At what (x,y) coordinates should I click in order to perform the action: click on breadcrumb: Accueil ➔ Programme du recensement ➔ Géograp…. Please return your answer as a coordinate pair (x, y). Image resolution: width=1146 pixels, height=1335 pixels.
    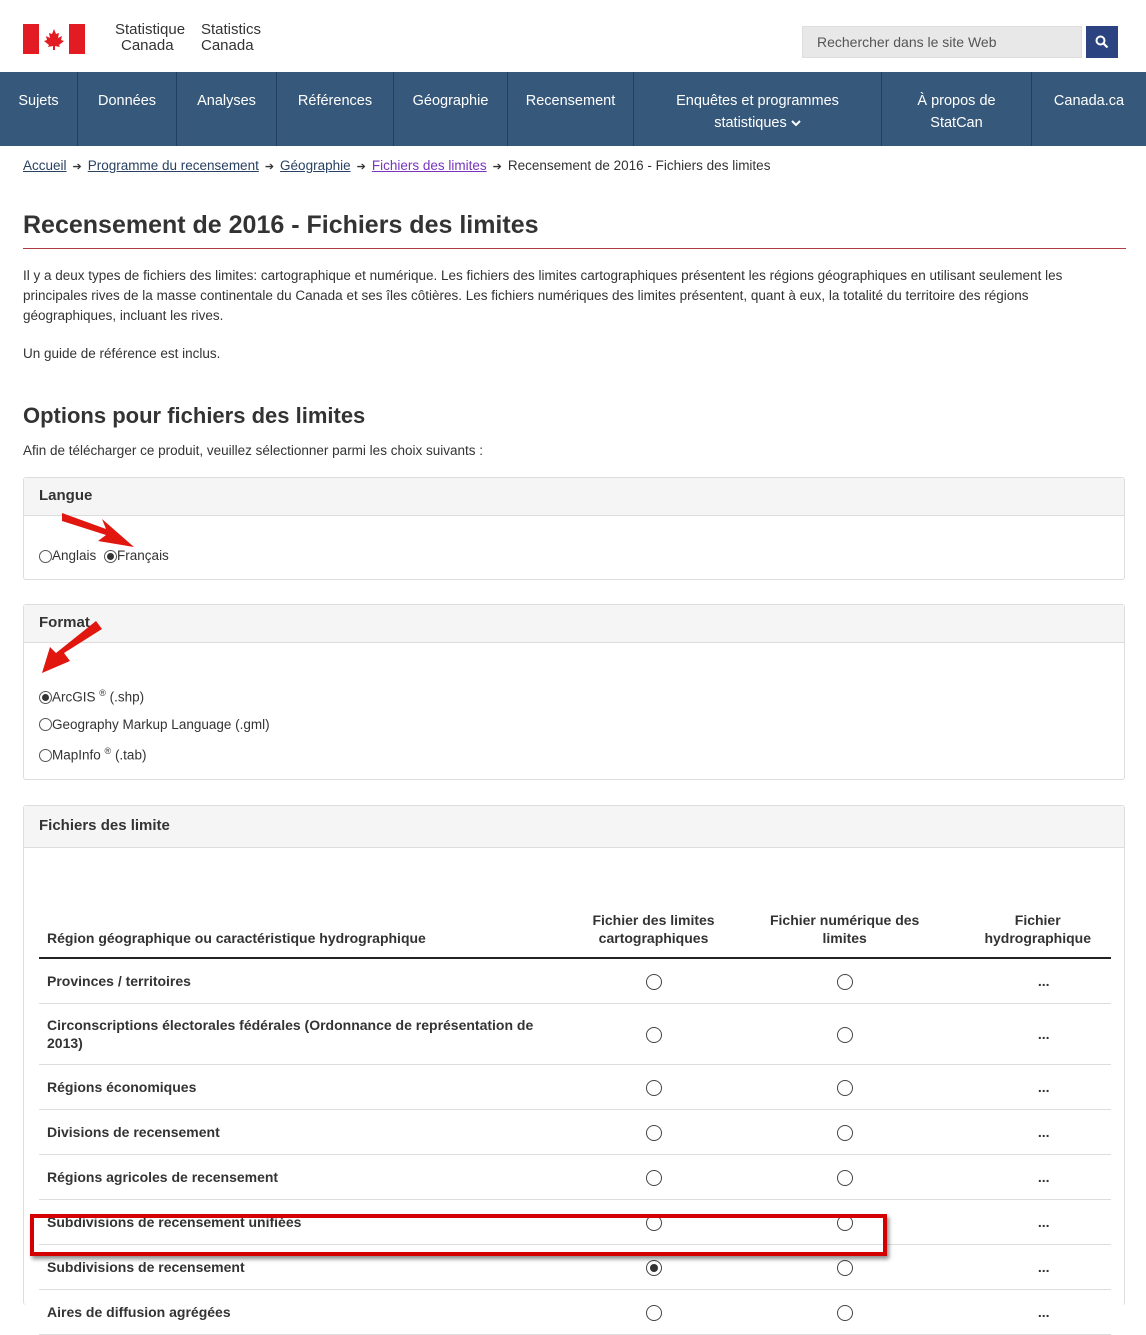
    Looking at the image, I should click on (396, 165).